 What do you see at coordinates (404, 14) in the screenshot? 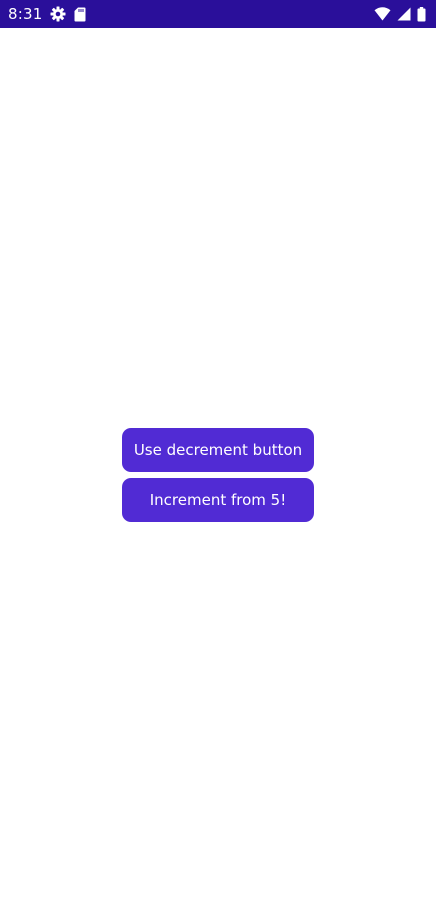
I see `cell-signal-icon` at bounding box center [404, 14].